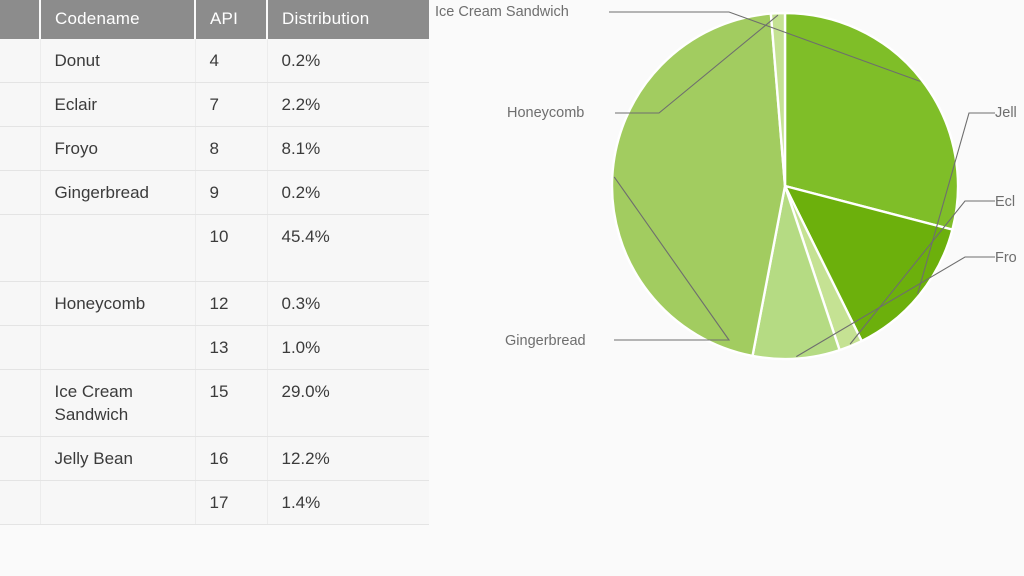 The width and height of the screenshot is (1024, 576). What do you see at coordinates (231, 248) in the screenshot?
I see `api-cell: 10` at bounding box center [231, 248].